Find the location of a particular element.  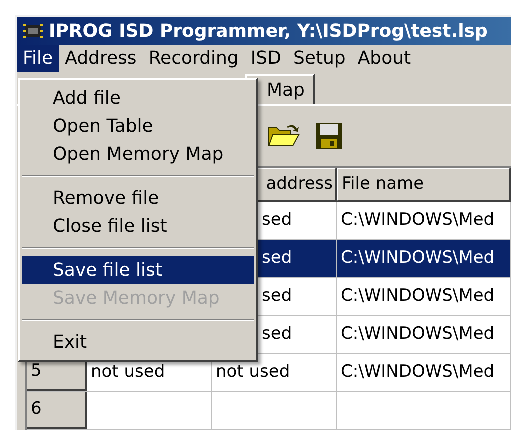

menu-item: Save file list is located at coordinates (138, 270).